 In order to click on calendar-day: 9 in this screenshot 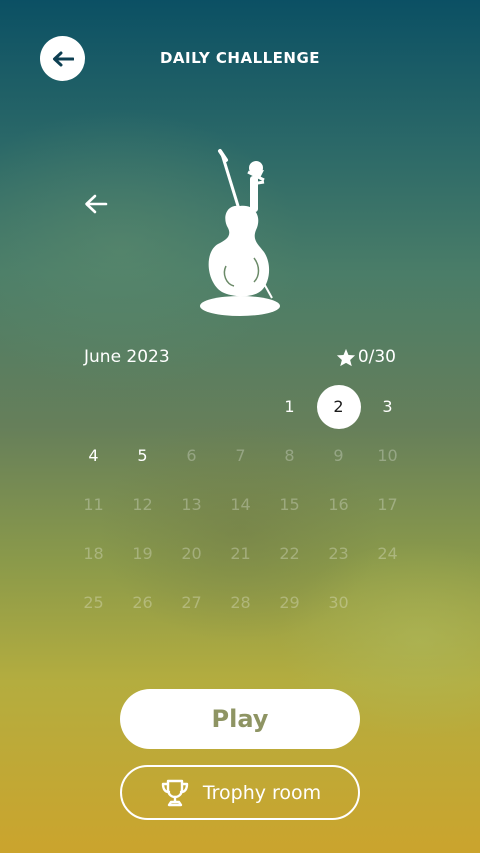, I will do `click(338, 455)`.